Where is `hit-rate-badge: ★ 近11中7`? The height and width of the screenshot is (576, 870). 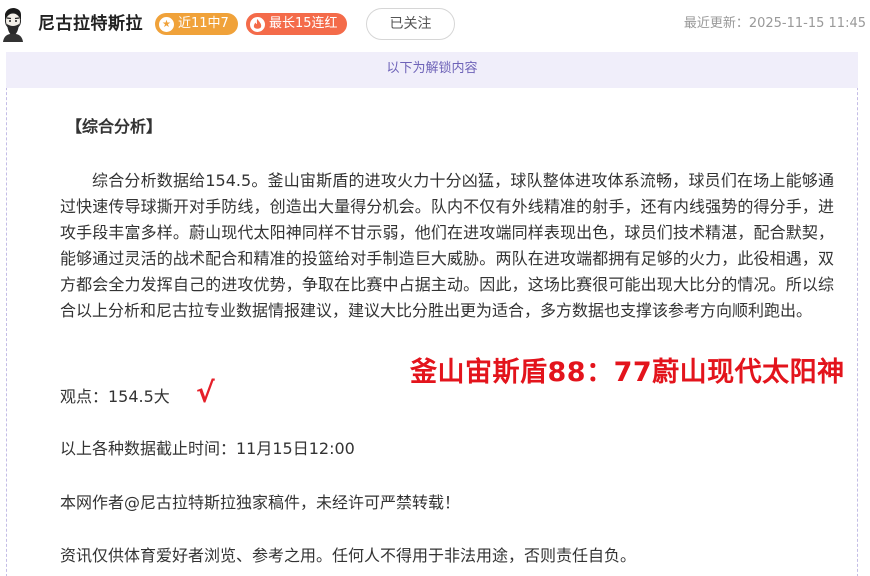 hit-rate-badge: ★ 近11中7 is located at coordinates (196, 24).